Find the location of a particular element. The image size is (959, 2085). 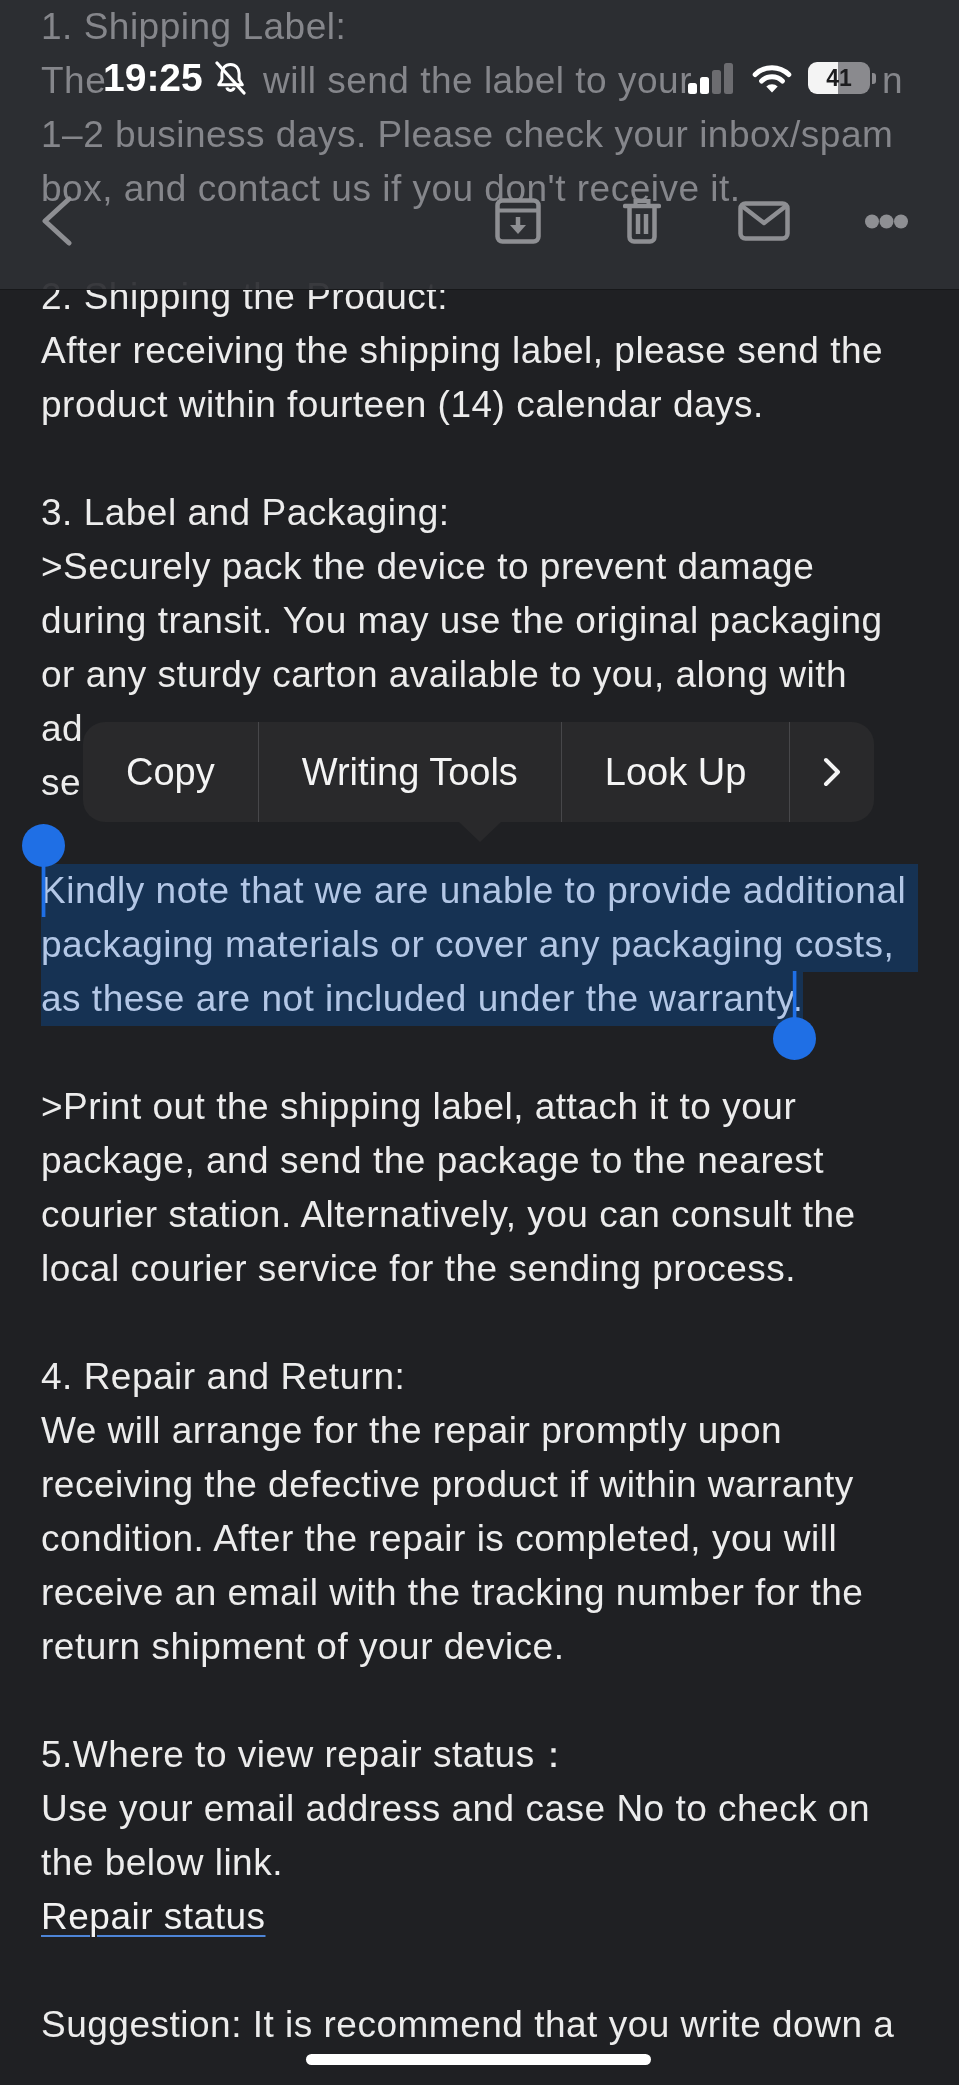

paragraph-text: After receiving the shipping label, please send the product within fourteen (14) calendar days. is located at coordinates (462, 378).